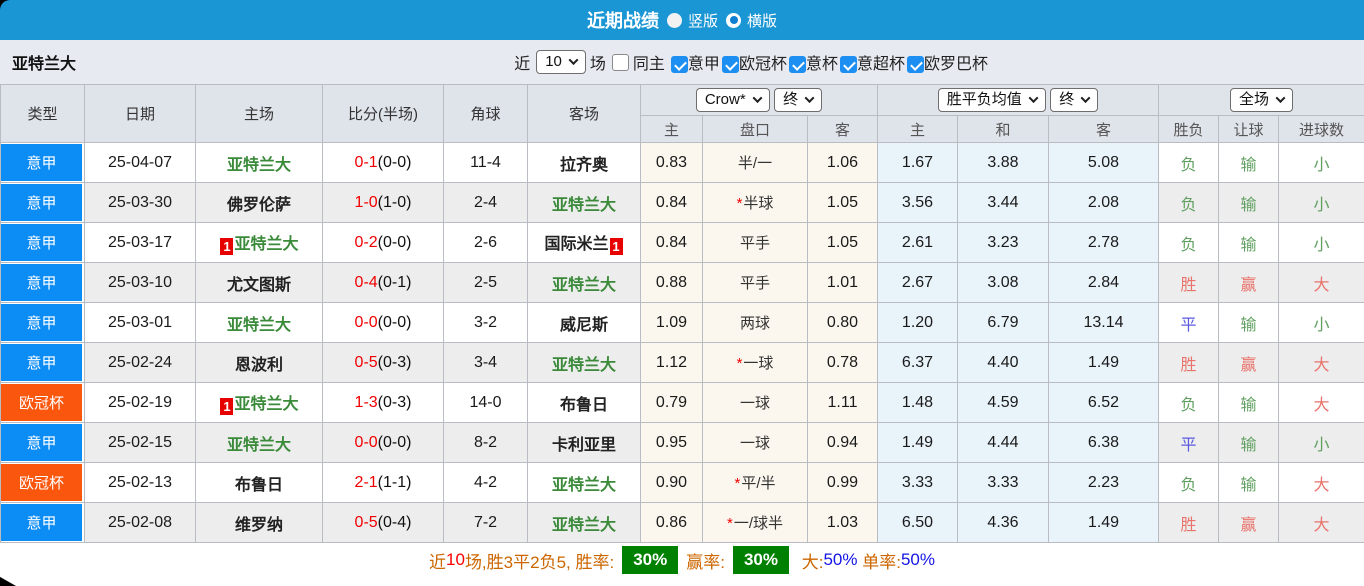  Describe the element at coordinates (576, 244) in the screenshot. I see `team-name: 国际米兰` at that location.